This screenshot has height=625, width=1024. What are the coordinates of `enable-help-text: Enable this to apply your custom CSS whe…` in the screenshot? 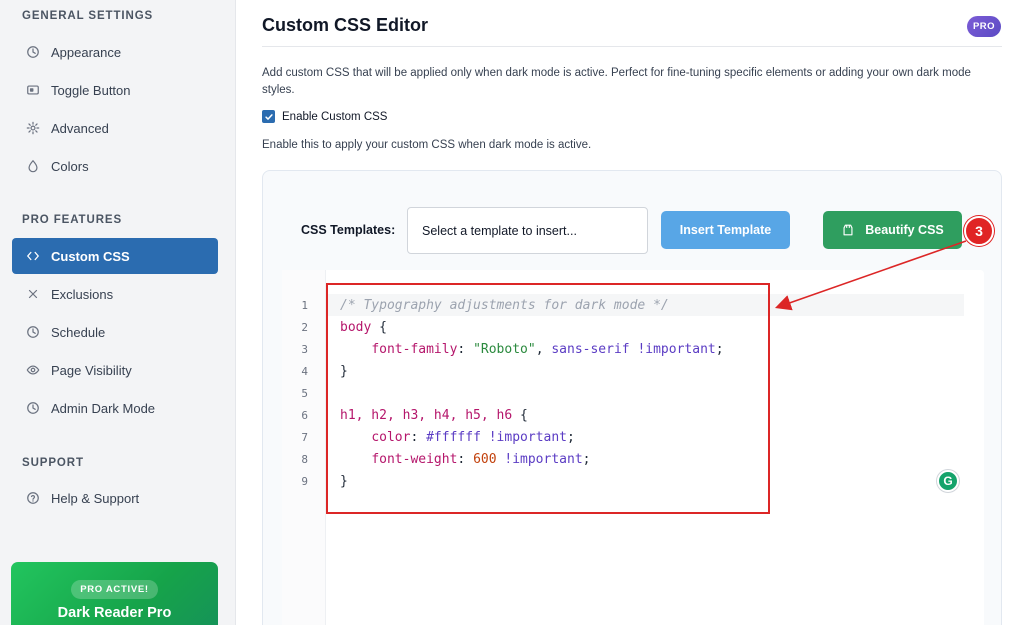 It's located at (427, 145).